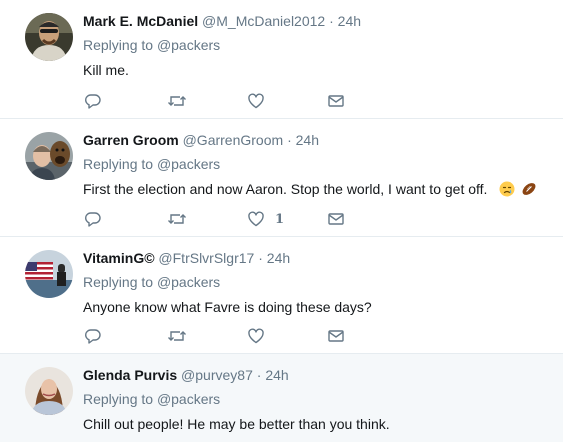 The height and width of the screenshot is (442, 563). I want to click on like-button: 1, so click(287, 219).